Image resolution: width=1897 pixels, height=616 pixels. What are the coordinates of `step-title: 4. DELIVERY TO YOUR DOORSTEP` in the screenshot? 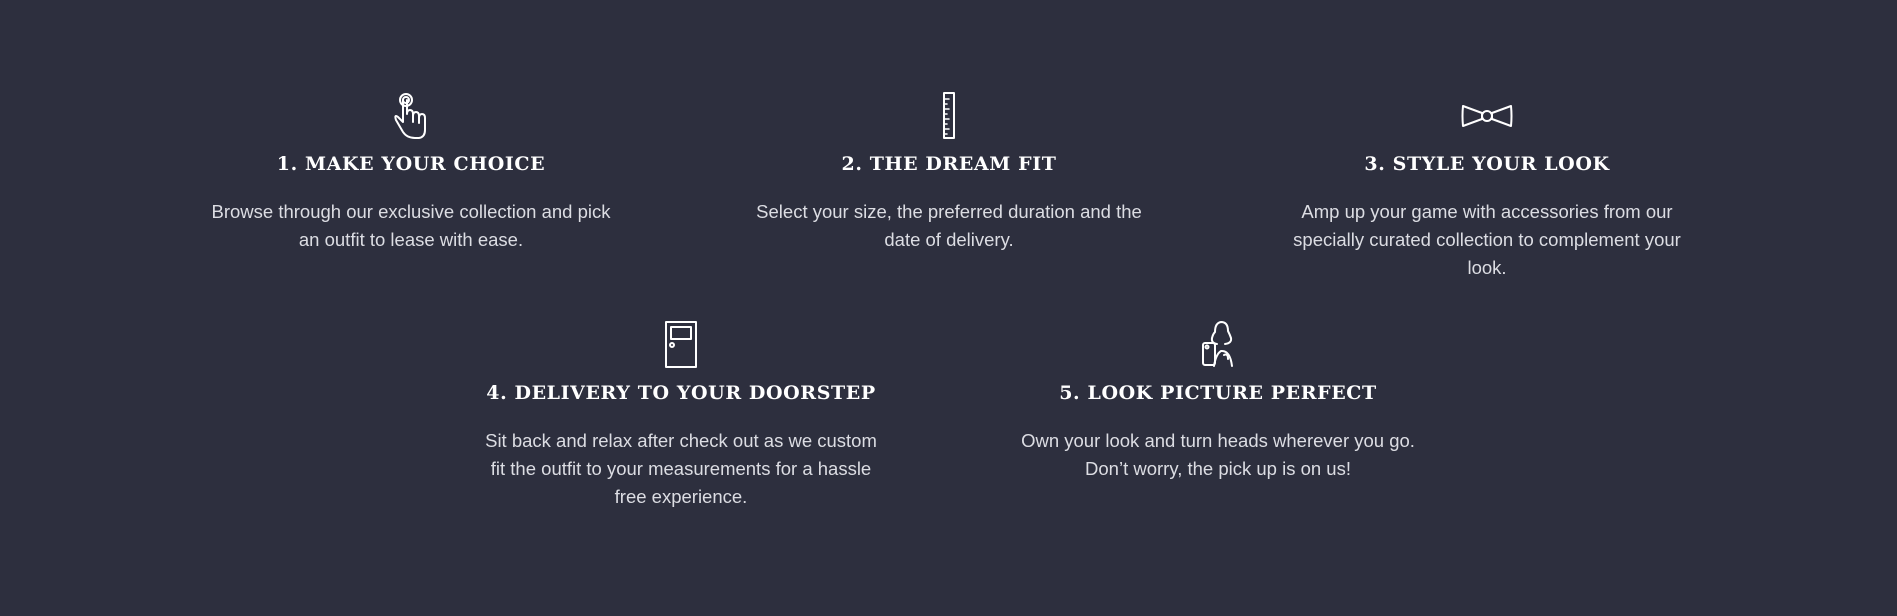 It's located at (681, 393).